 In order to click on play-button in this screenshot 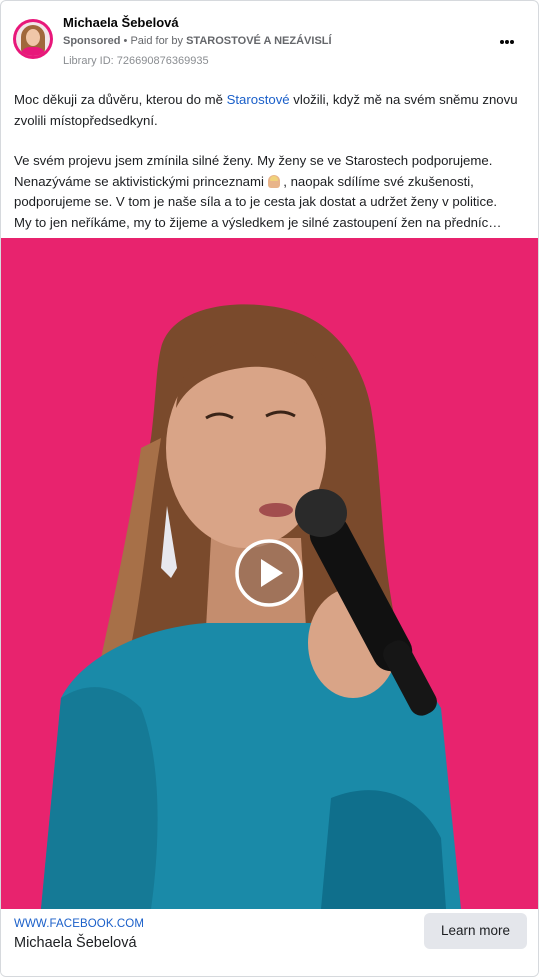, I will do `click(269, 573)`.